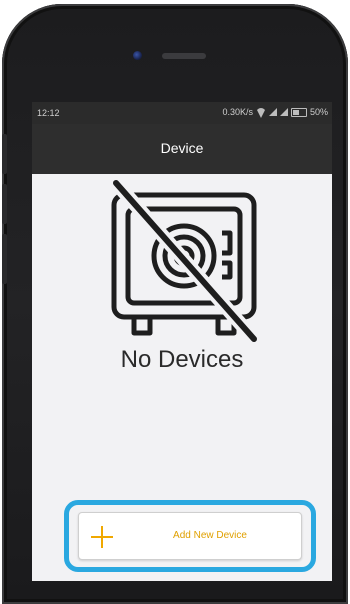 The width and height of the screenshot is (350, 604). I want to click on wifi-icon, so click(261, 112).